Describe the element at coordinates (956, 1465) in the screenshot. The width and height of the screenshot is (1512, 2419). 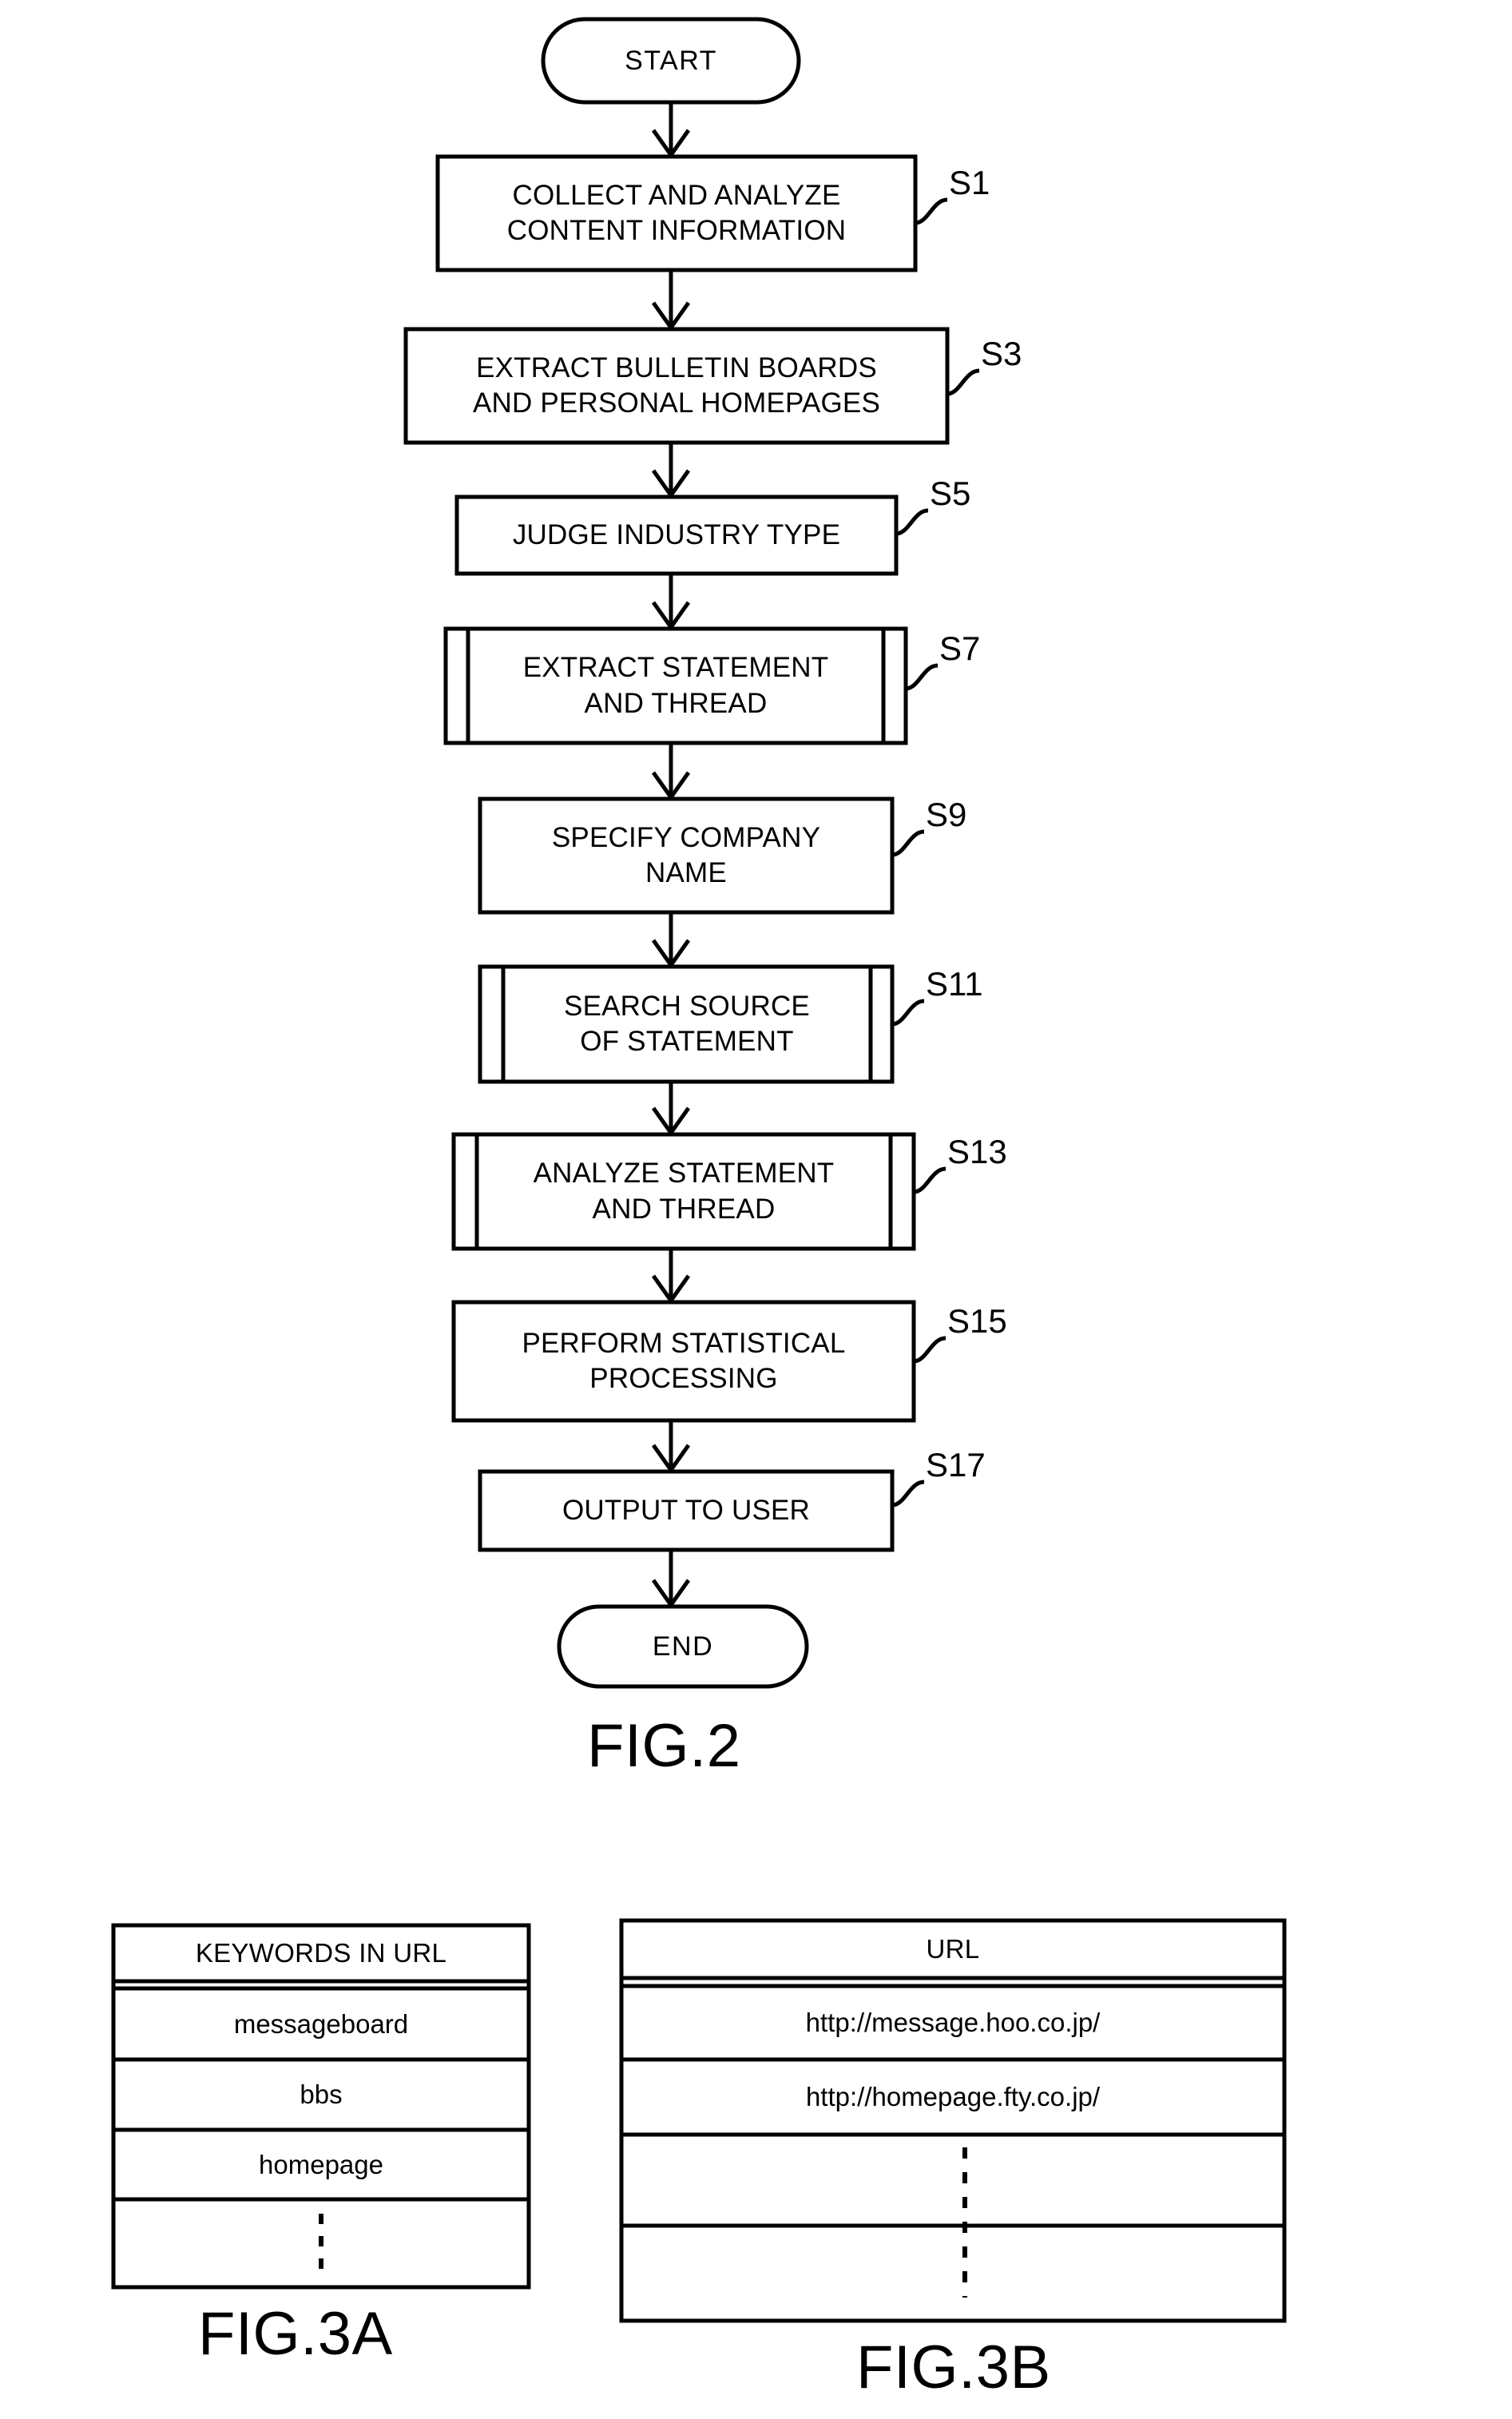
I see `step-number-s17: S17` at that location.